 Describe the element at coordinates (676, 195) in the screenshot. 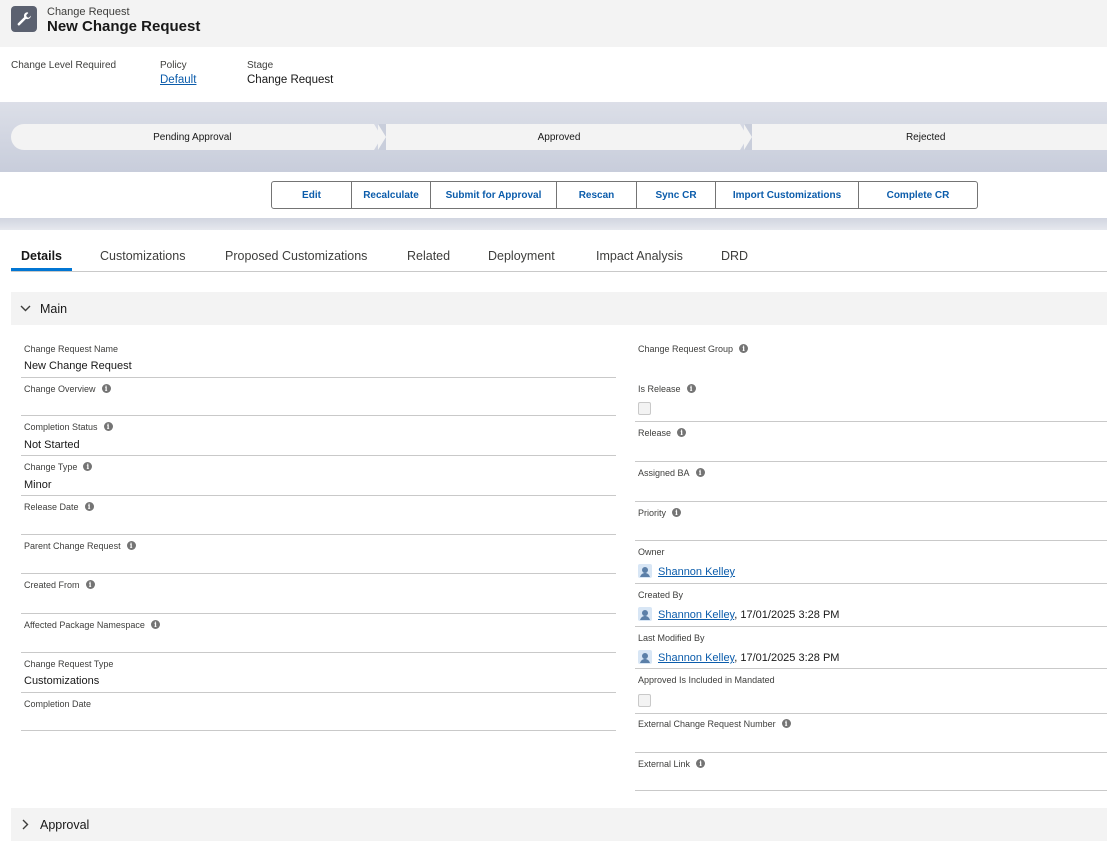

I see `sync-cr-button: Sync CR` at that location.